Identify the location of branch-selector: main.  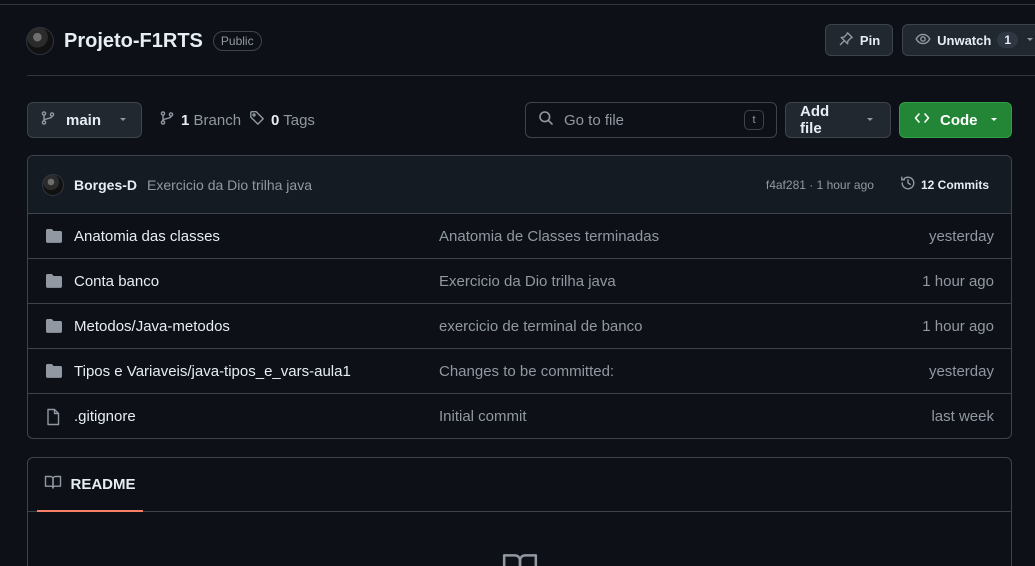
(84, 120).